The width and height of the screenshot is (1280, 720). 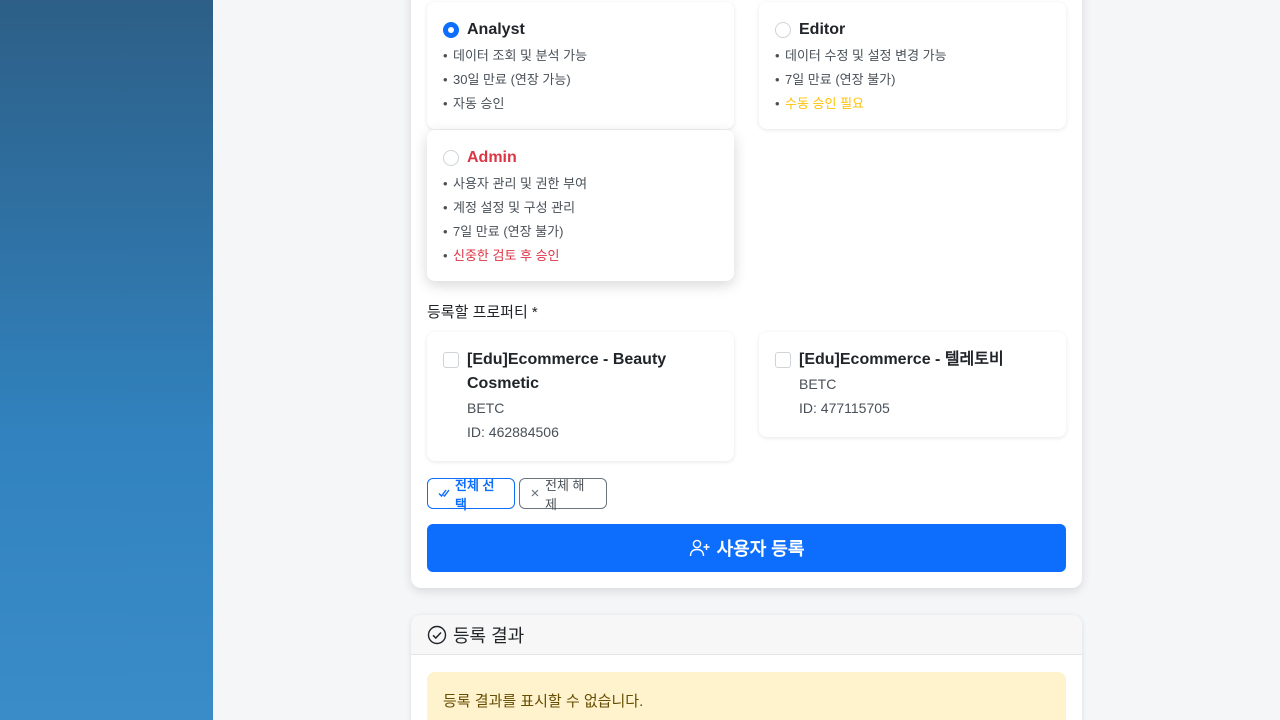 I want to click on x-icon, so click(x=535, y=494).